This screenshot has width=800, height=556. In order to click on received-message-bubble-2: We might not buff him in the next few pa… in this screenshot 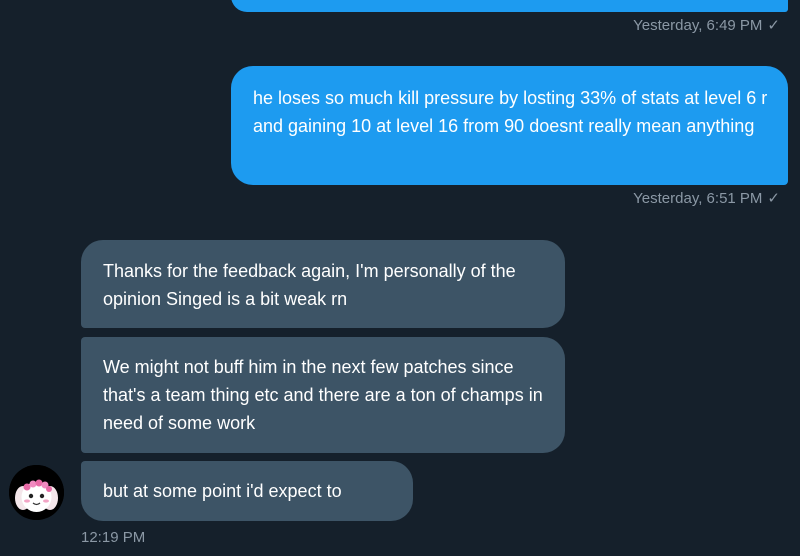, I will do `click(323, 395)`.